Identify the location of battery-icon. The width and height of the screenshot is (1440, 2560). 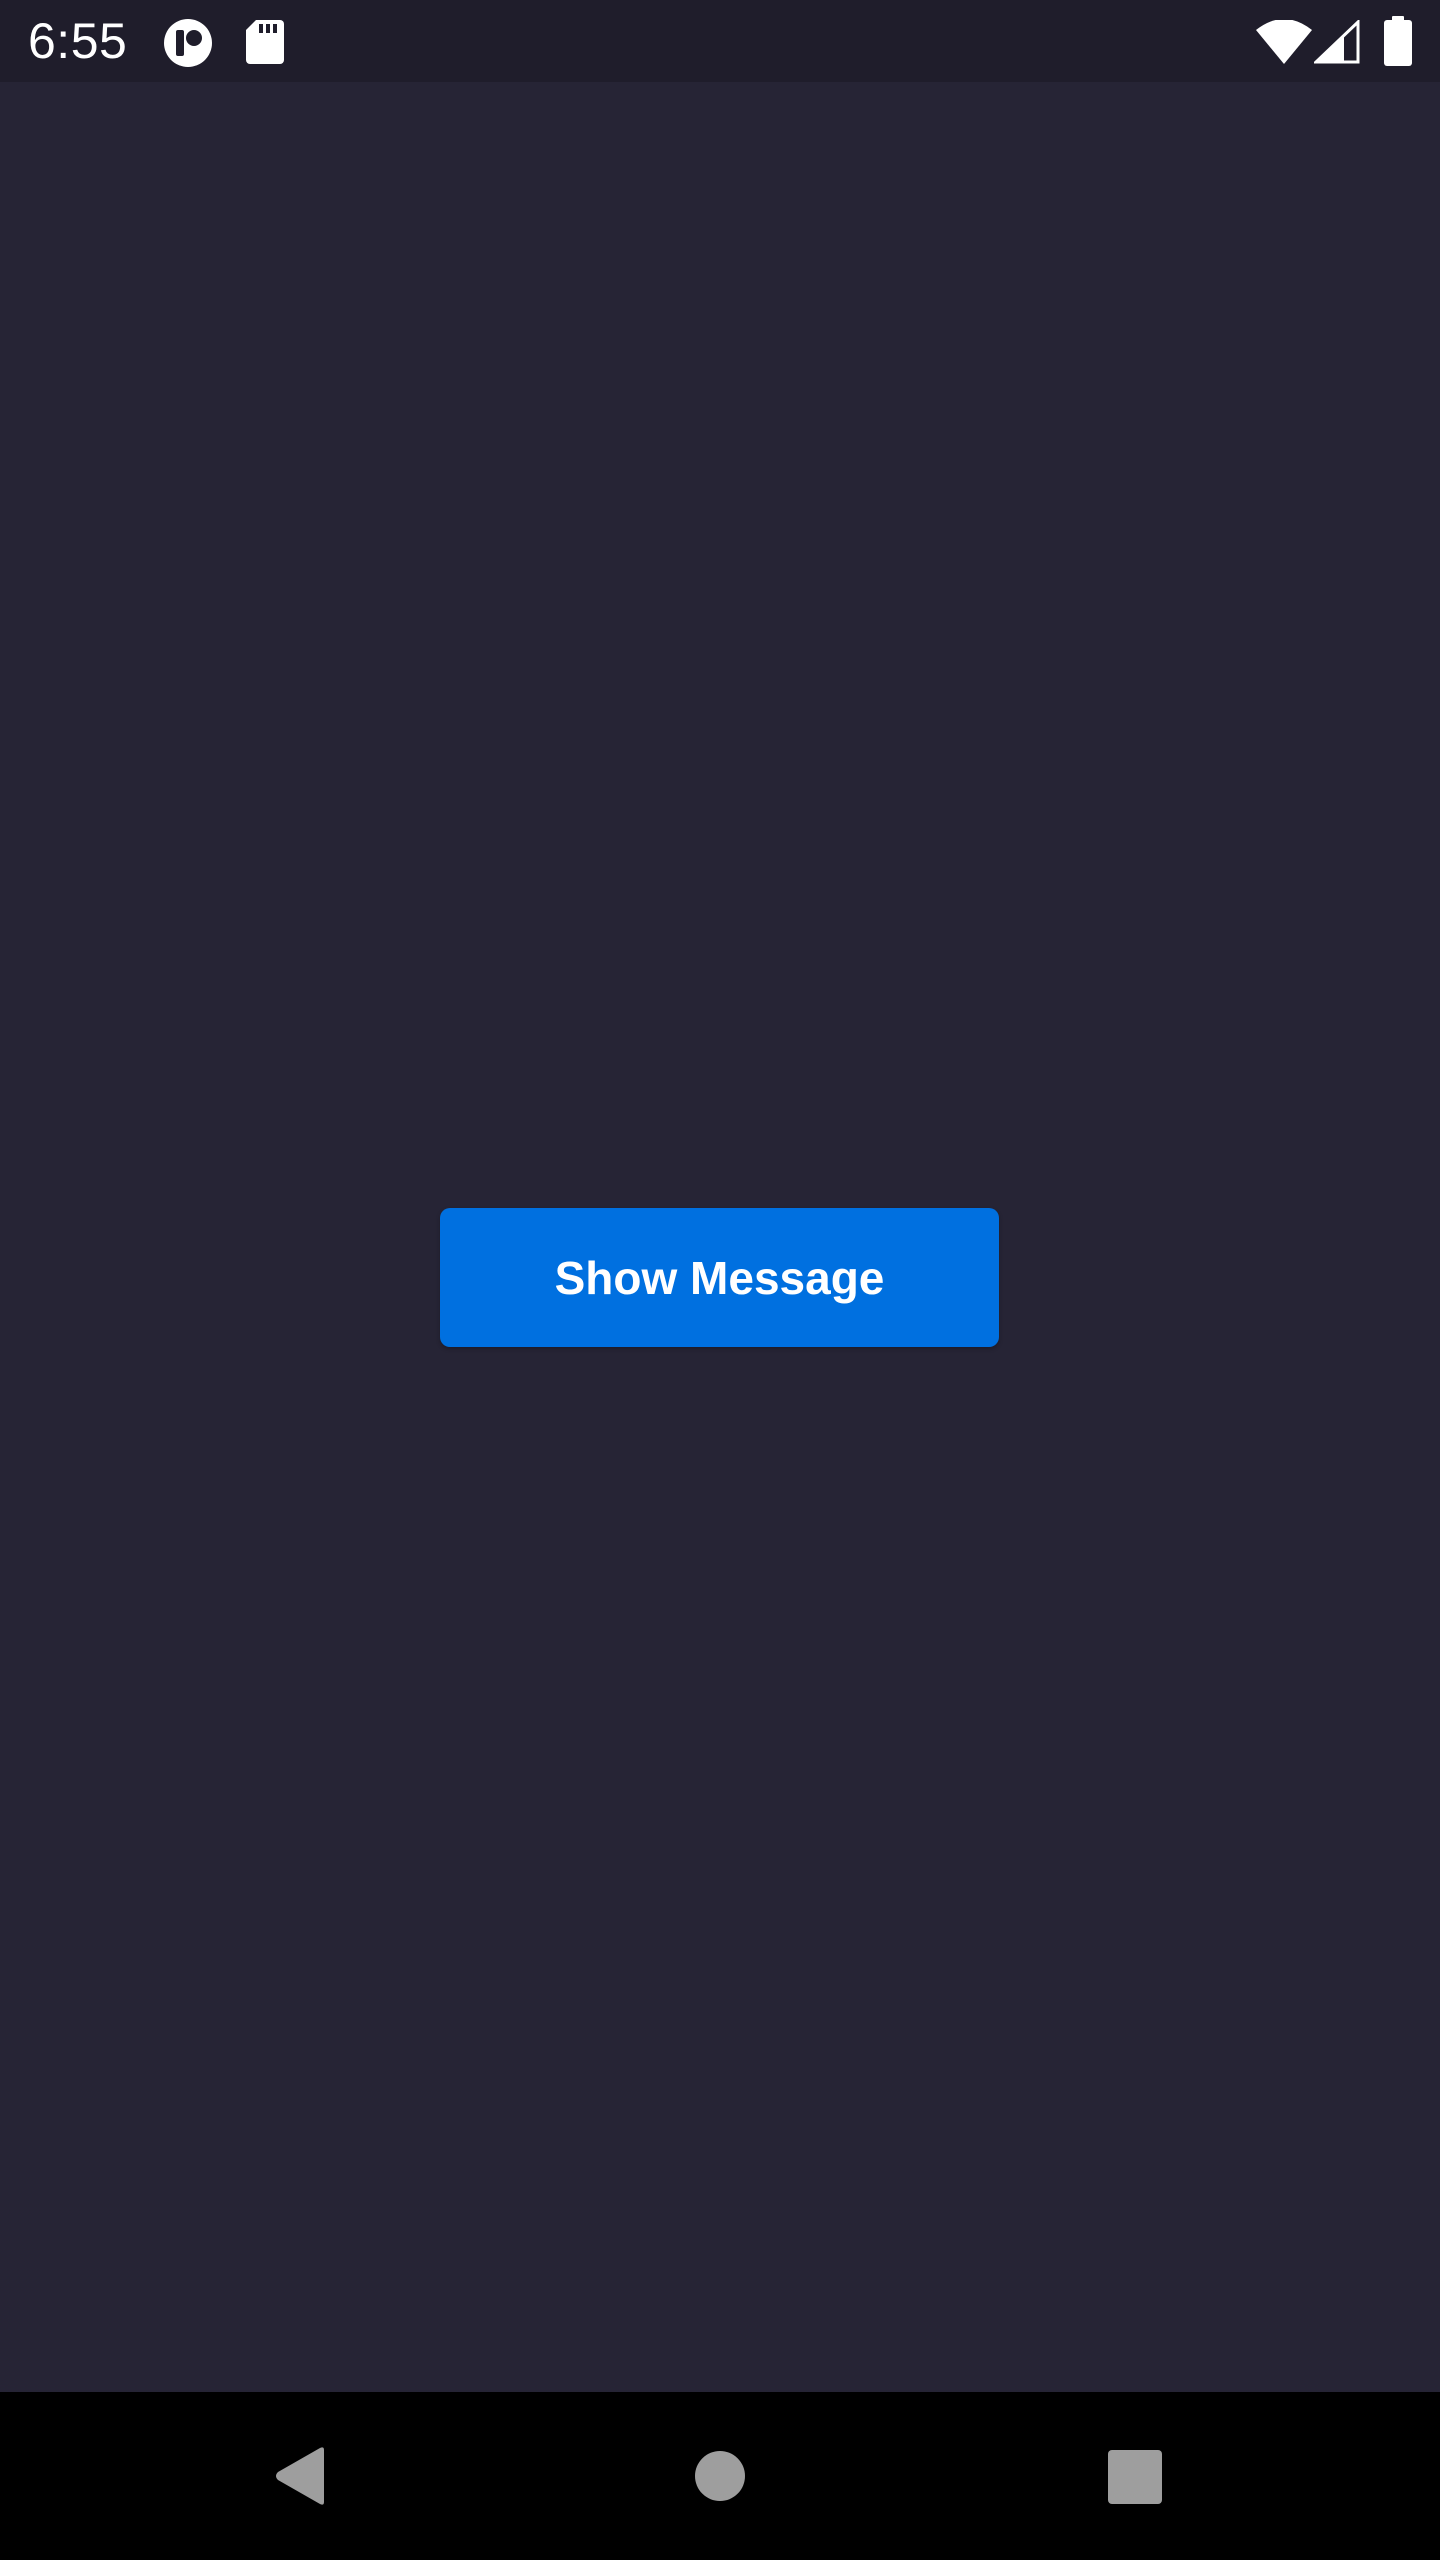
(1398, 41).